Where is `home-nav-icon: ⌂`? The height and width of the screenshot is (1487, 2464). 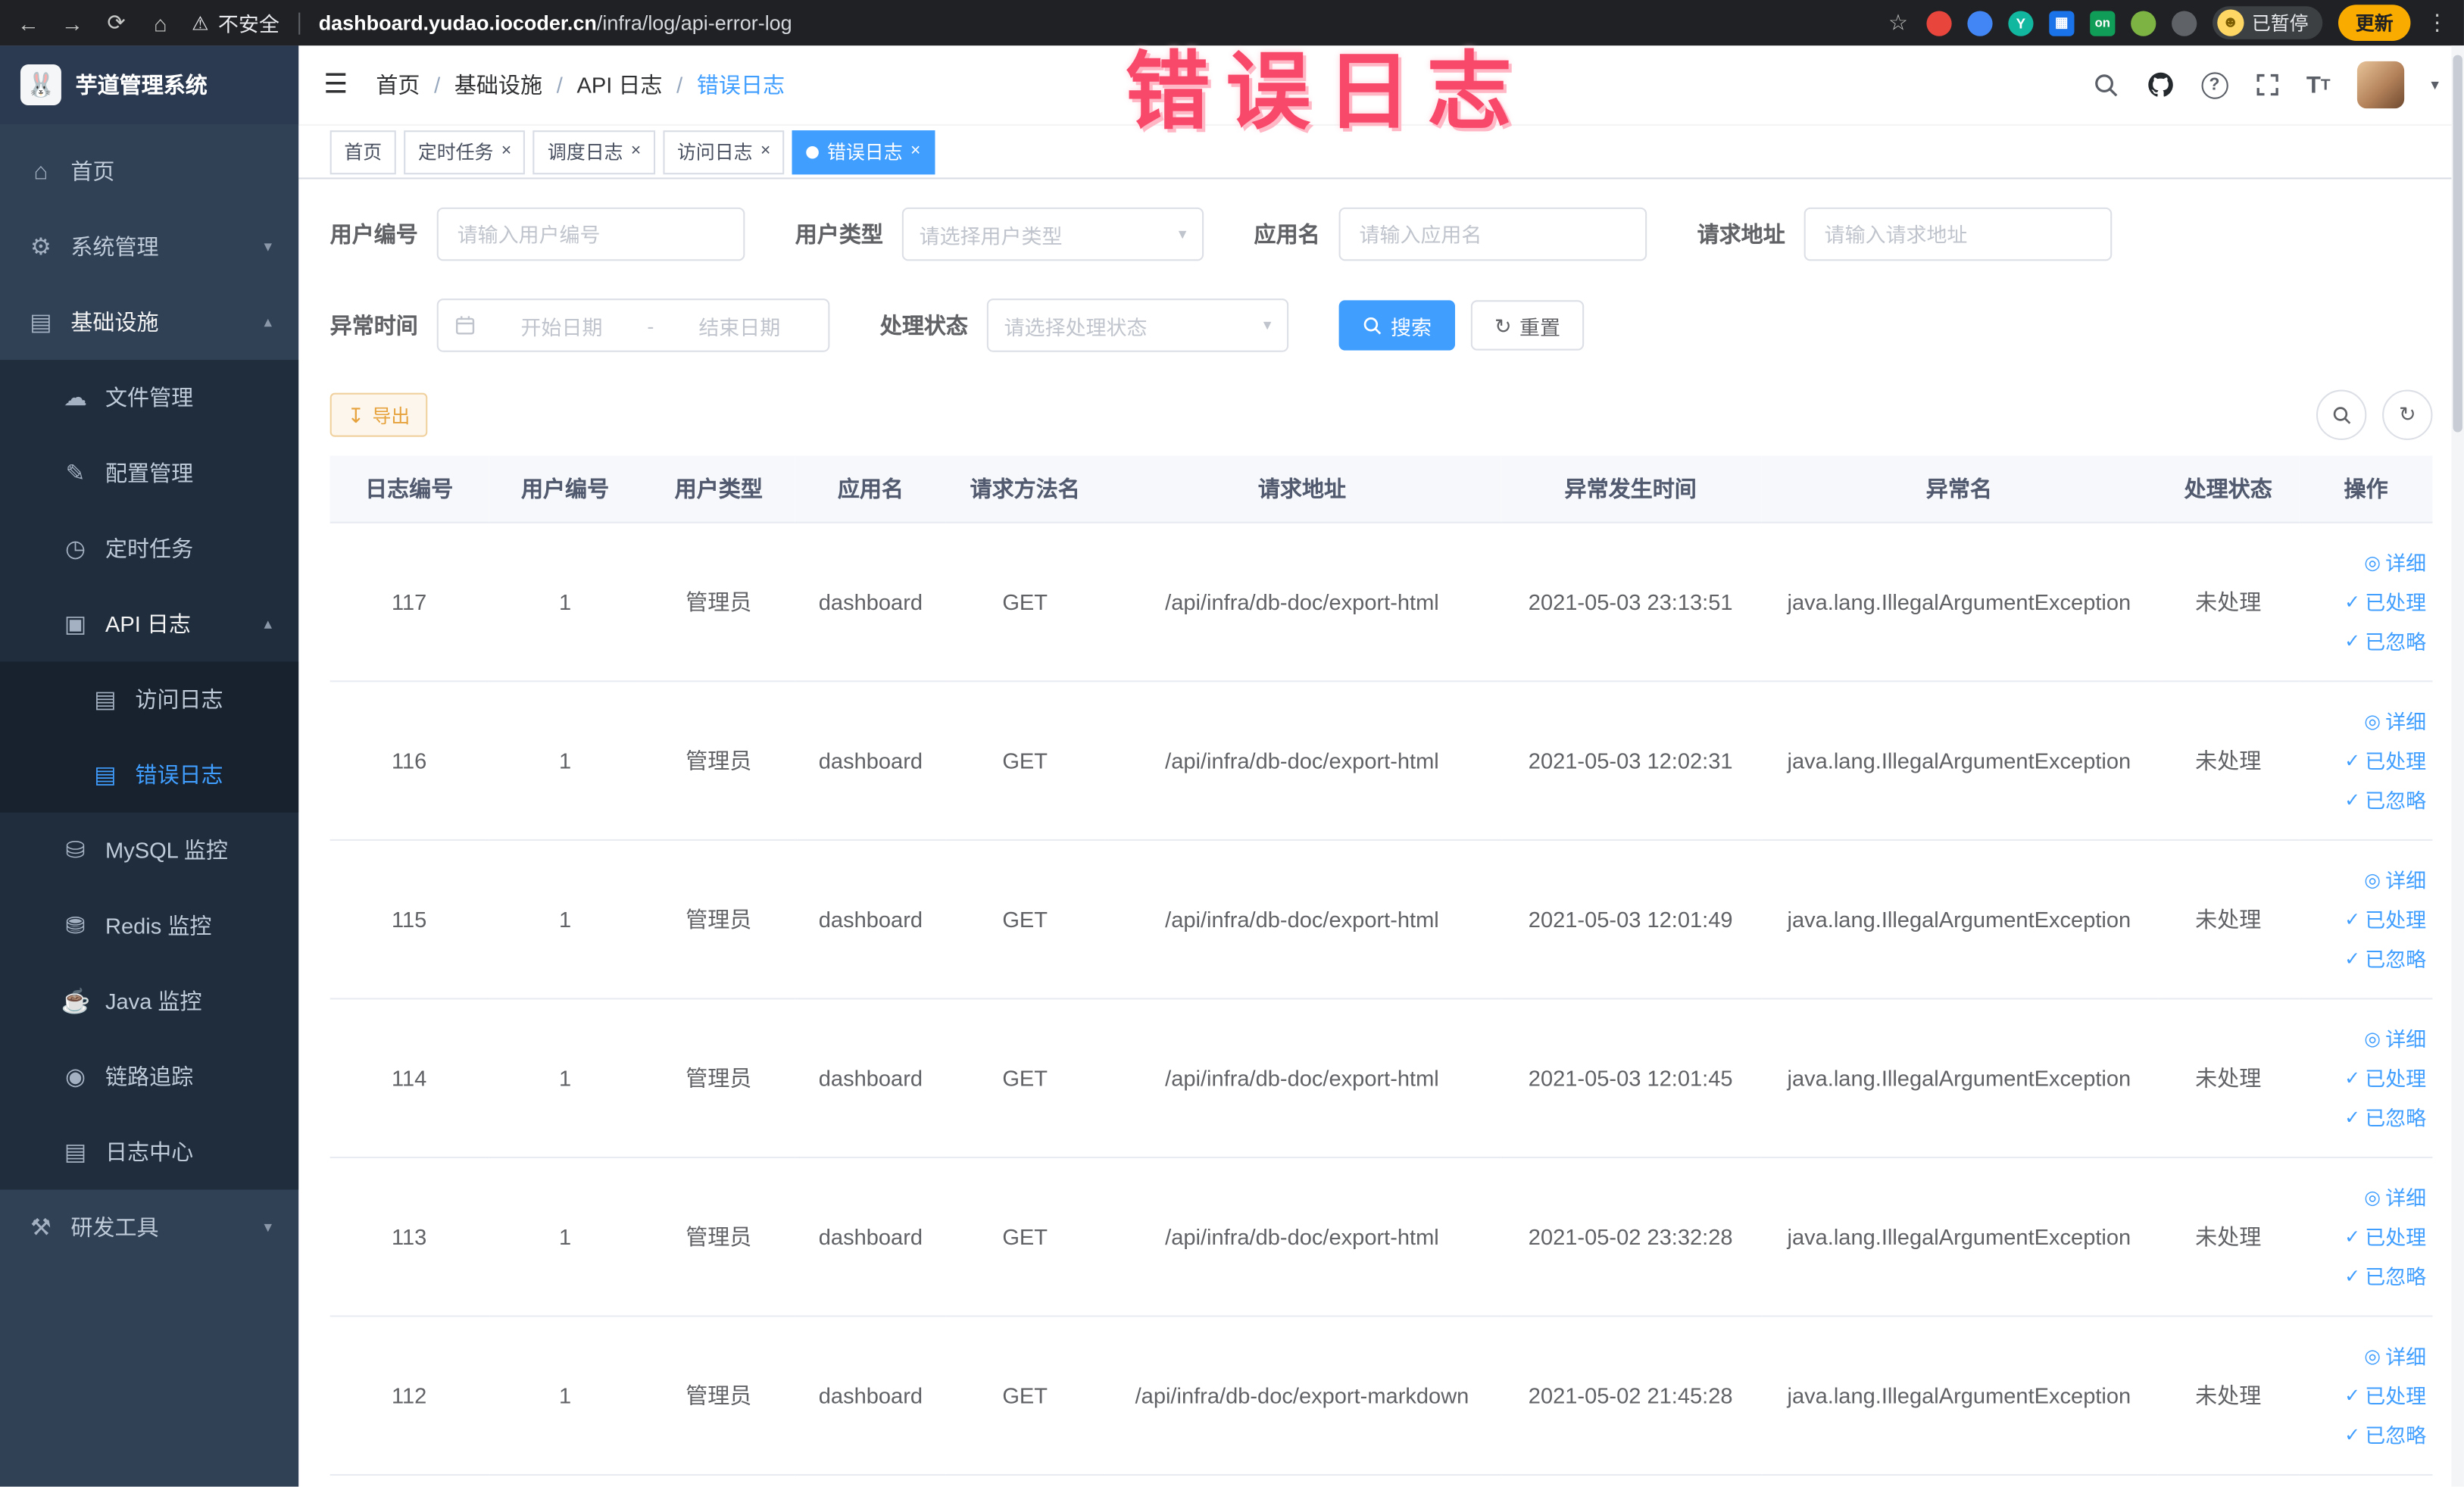
home-nav-icon: ⌂ is located at coordinates (160, 22).